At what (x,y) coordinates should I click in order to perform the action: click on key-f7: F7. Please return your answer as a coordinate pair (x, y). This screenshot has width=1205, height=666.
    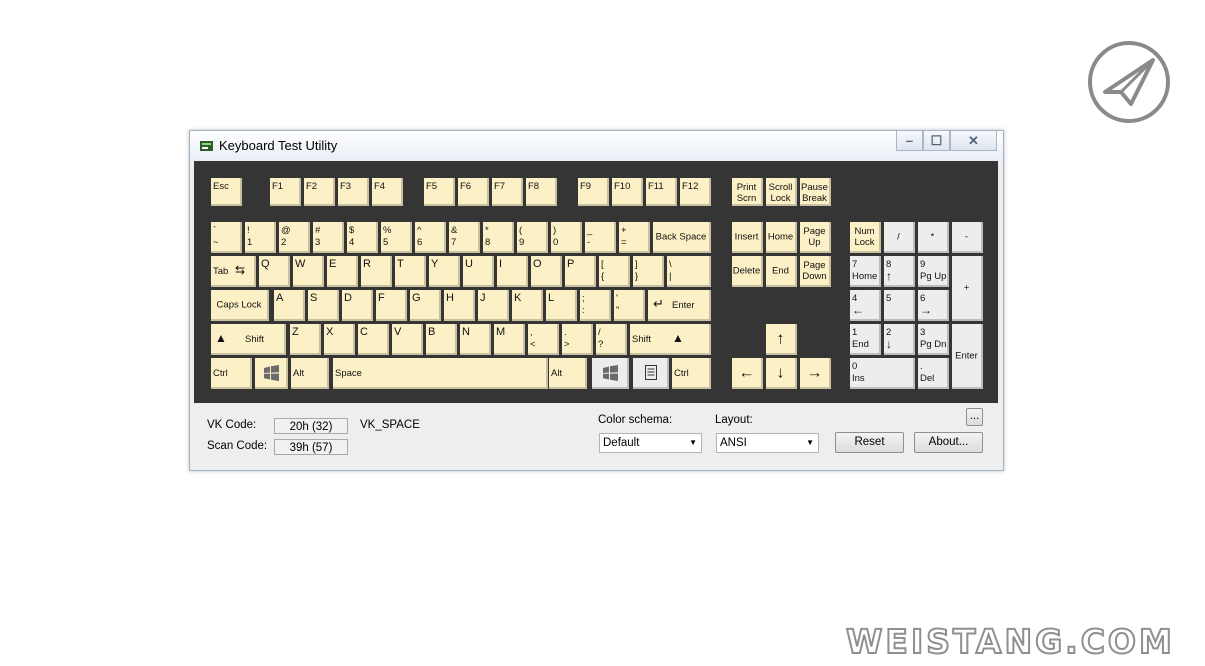
    Looking at the image, I should click on (507, 192).